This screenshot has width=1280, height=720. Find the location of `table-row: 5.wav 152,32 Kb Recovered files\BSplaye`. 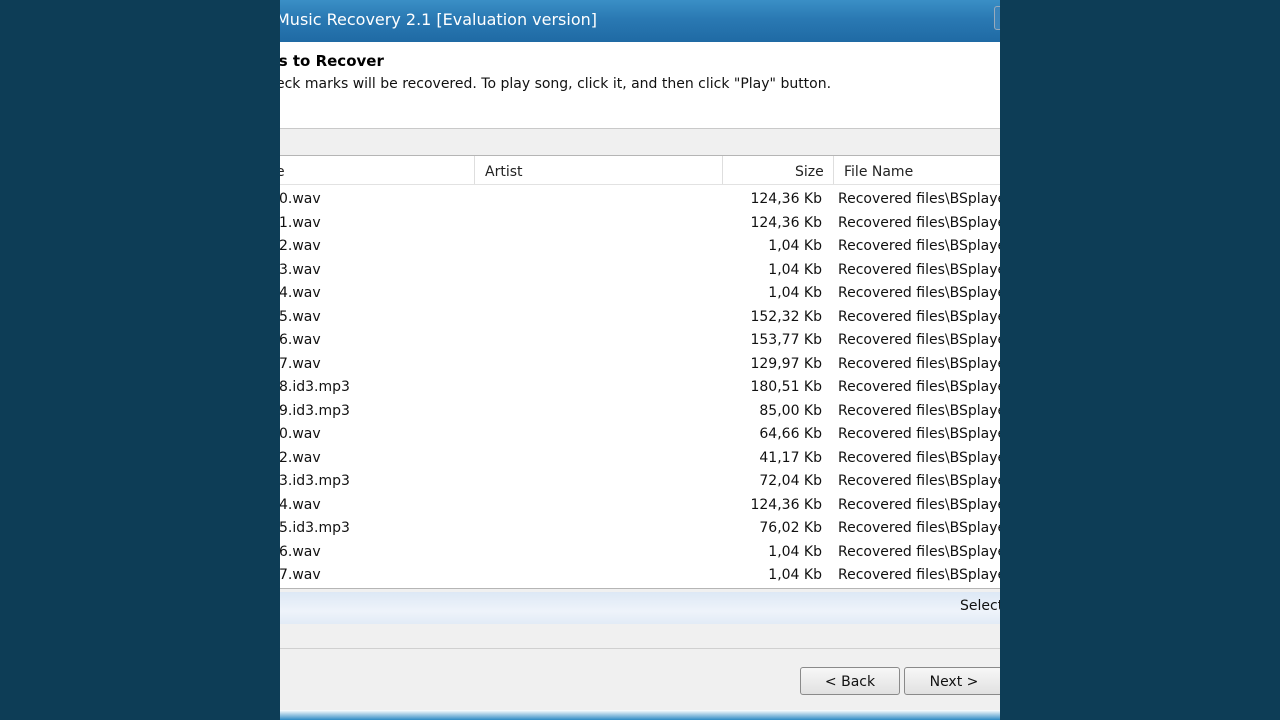

table-row: 5.wav 152,32 Kb Recovered files\BSplaye is located at coordinates (640, 319).